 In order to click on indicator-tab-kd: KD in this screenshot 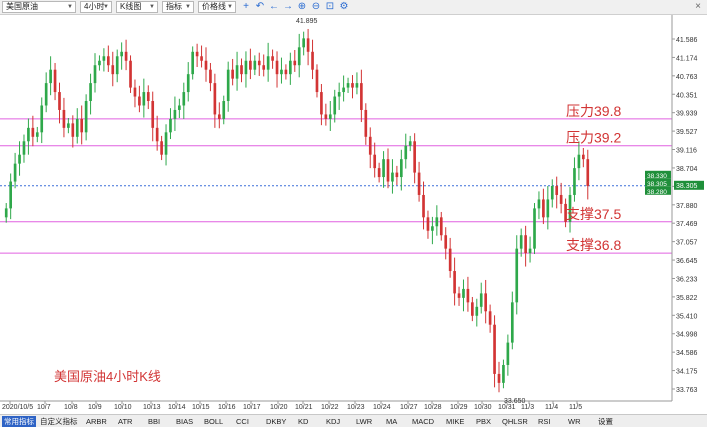, I will do `click(303, 421)`.